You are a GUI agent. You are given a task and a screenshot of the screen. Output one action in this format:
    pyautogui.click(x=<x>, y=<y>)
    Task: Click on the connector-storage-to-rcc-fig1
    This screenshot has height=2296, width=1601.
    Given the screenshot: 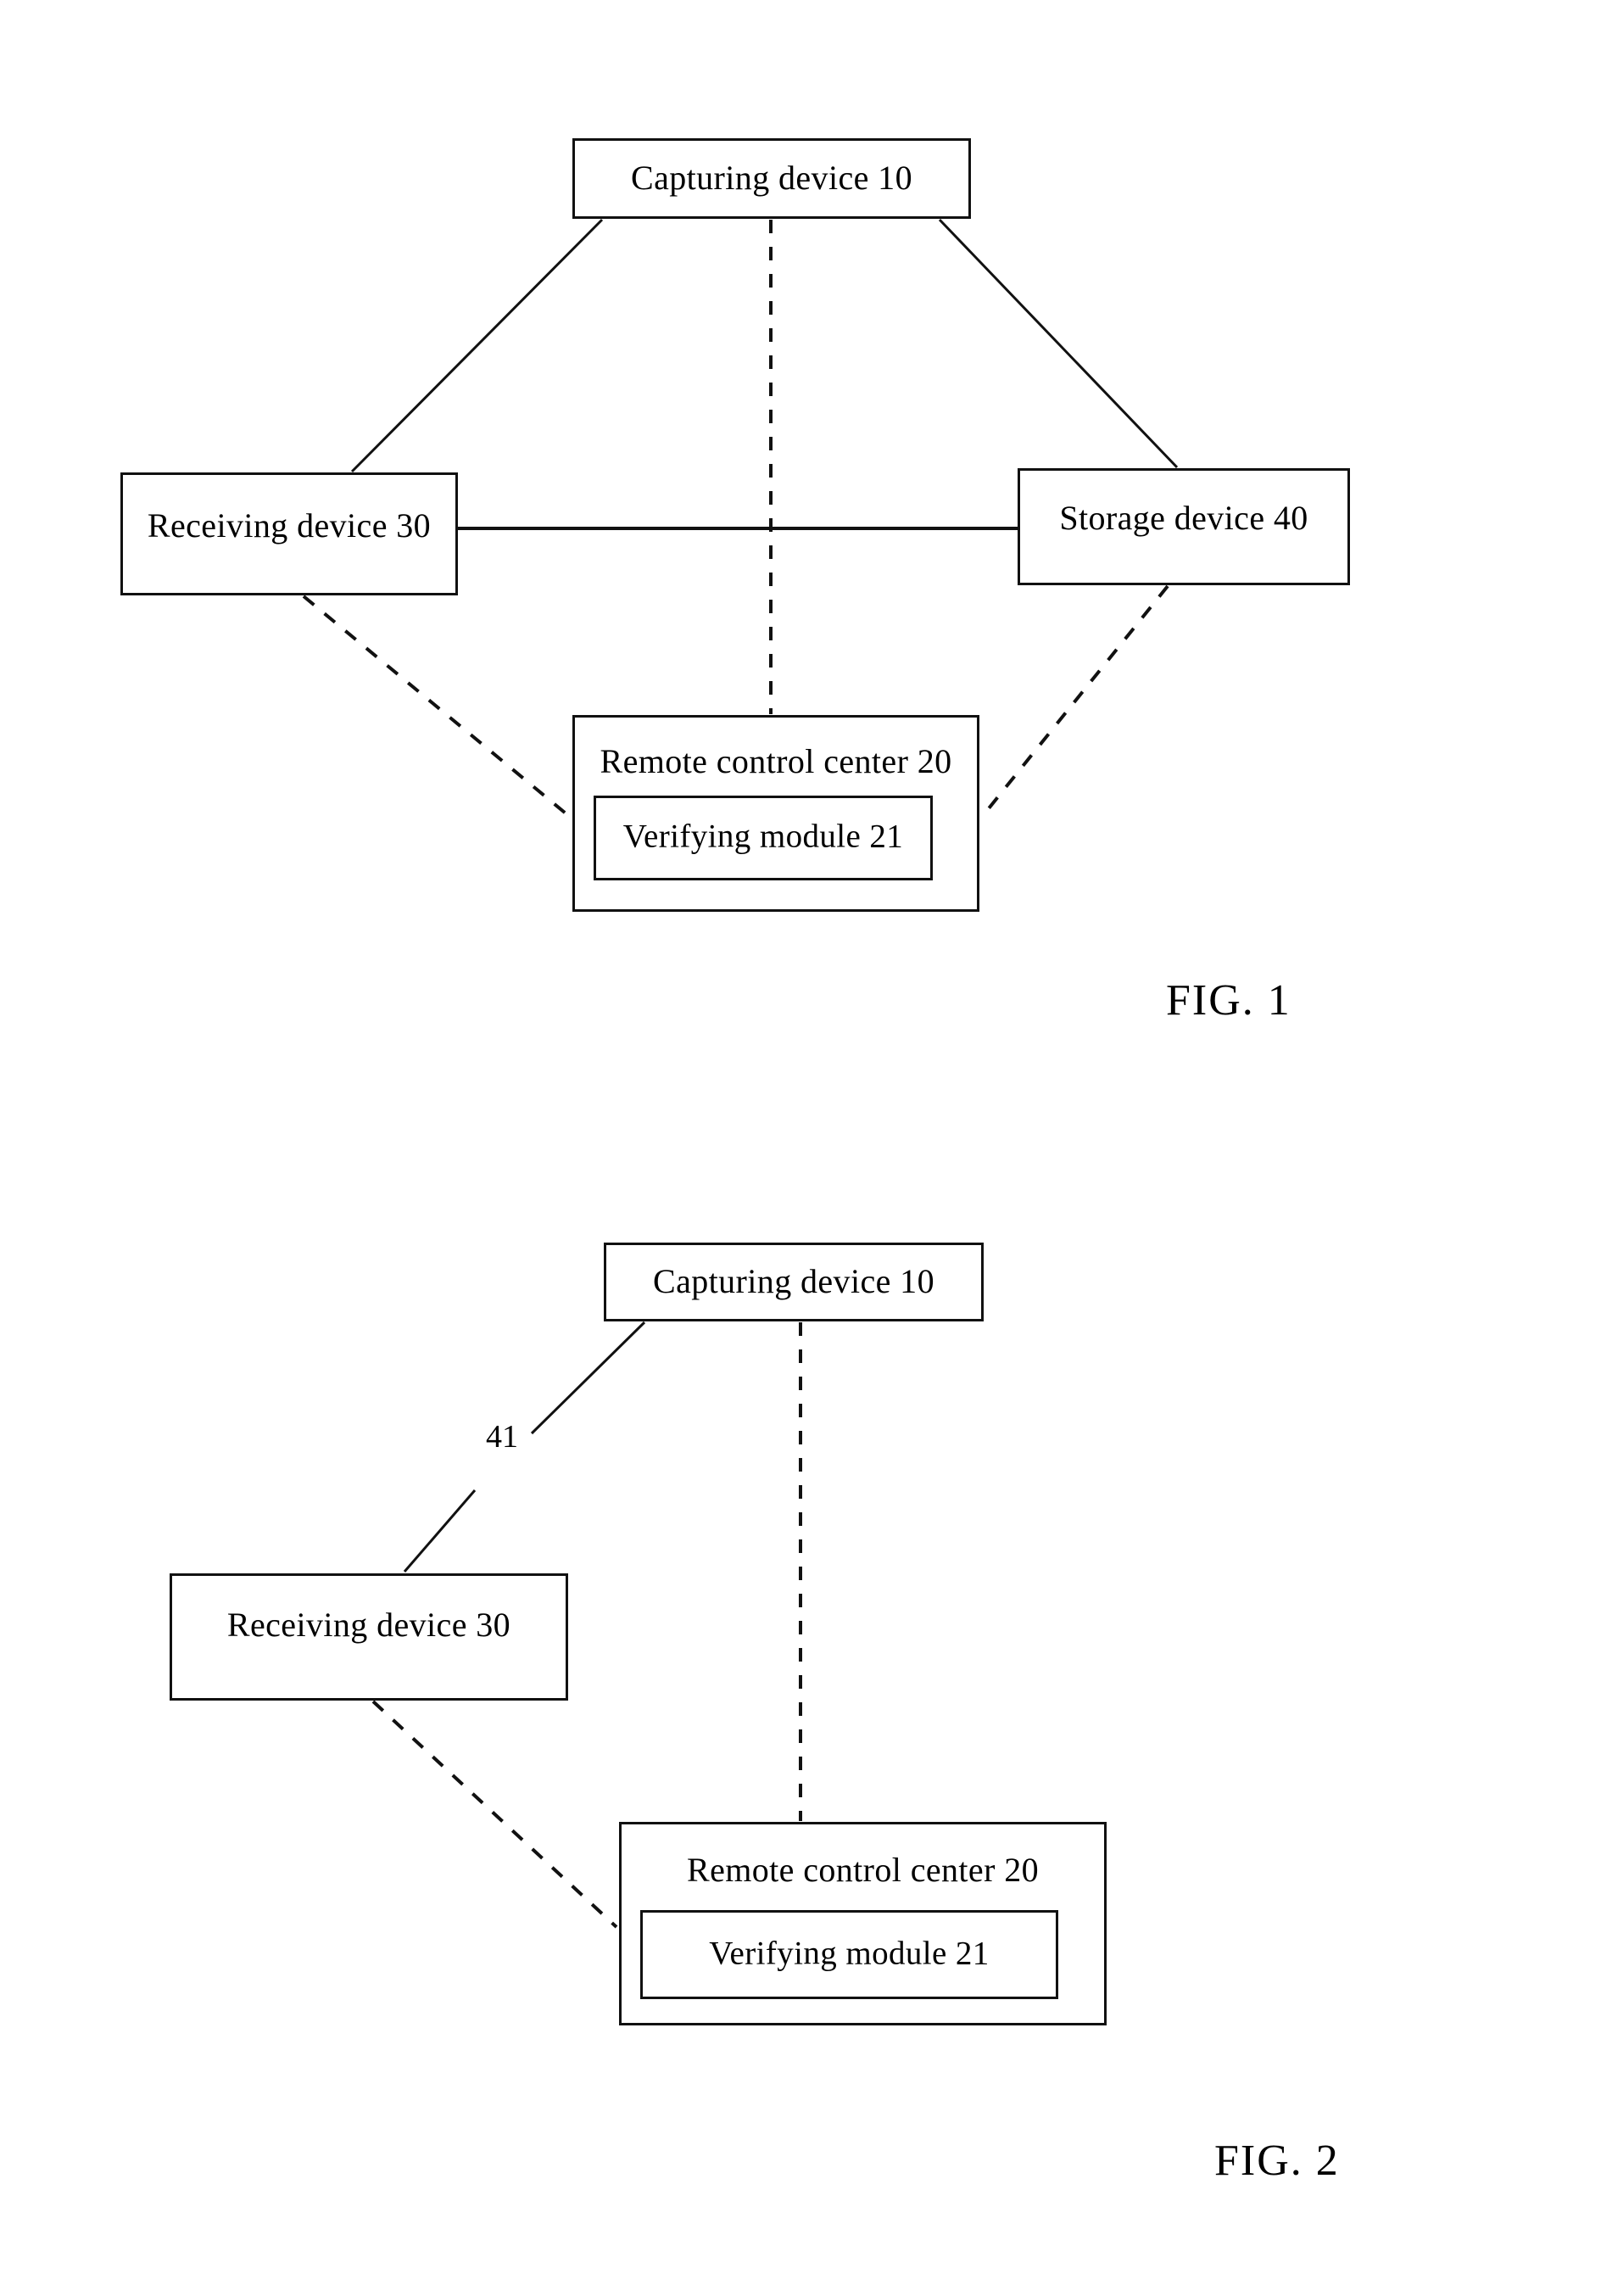 What is the action you would take?
    pyautogui.click(x=1074, y=701)
    